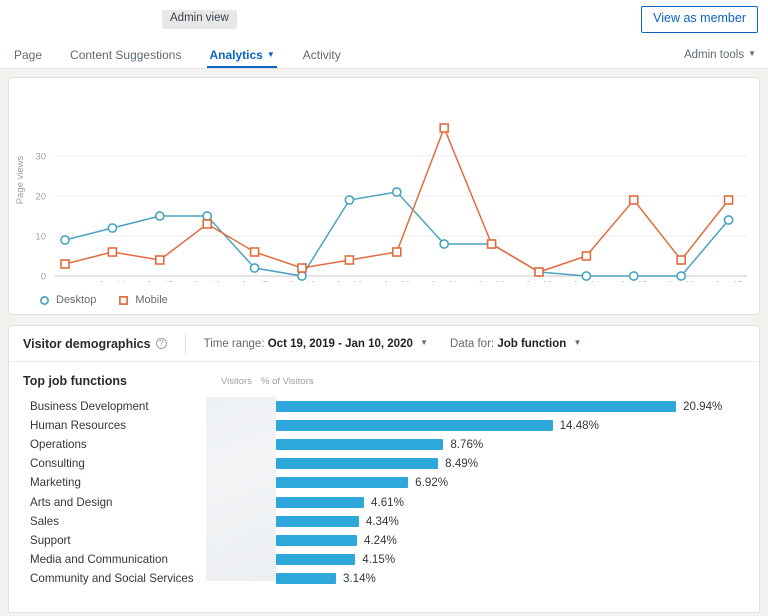 The image size is (768, 616). Describe the element at coordinates (57, 464) in the screenshot. I see `job-function-label: Consulting` at that location.